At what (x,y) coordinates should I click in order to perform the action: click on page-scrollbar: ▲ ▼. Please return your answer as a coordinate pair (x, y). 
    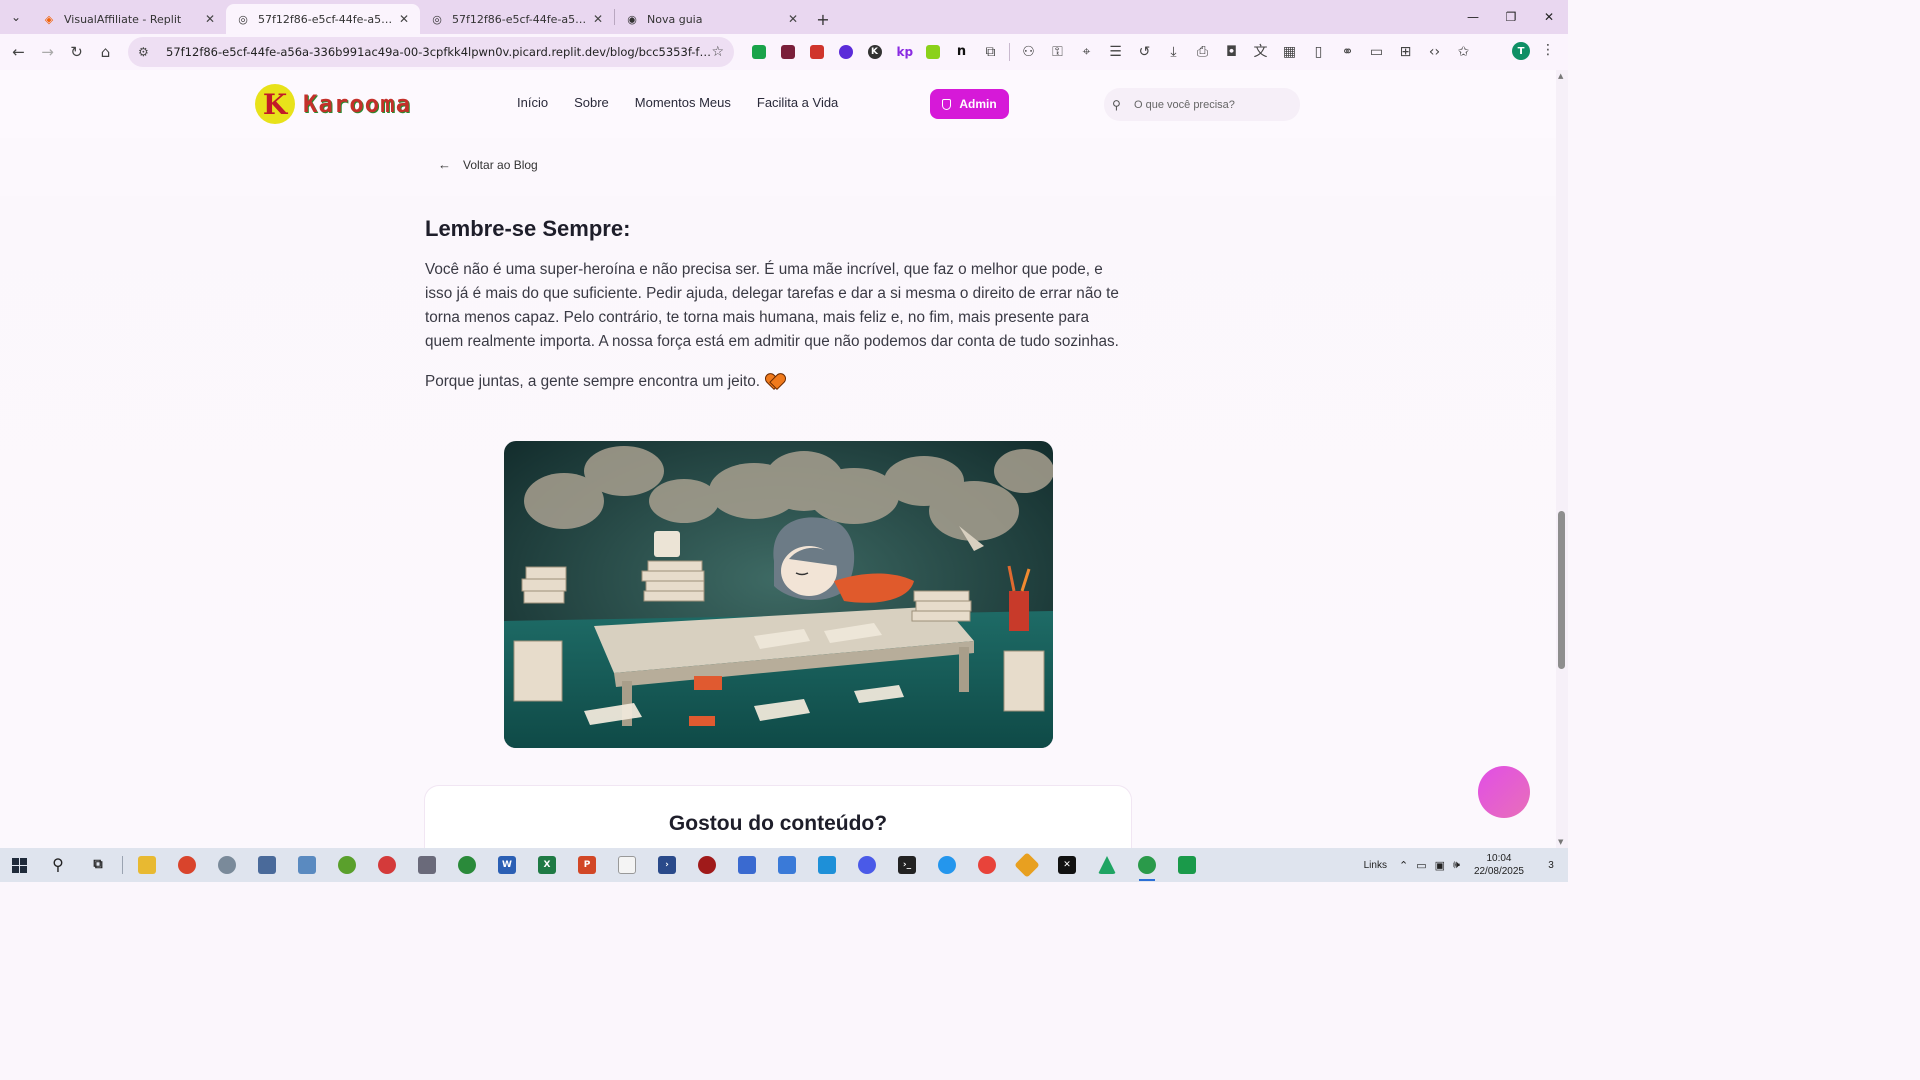
    Looking at the image, I should click on (1562, 459).